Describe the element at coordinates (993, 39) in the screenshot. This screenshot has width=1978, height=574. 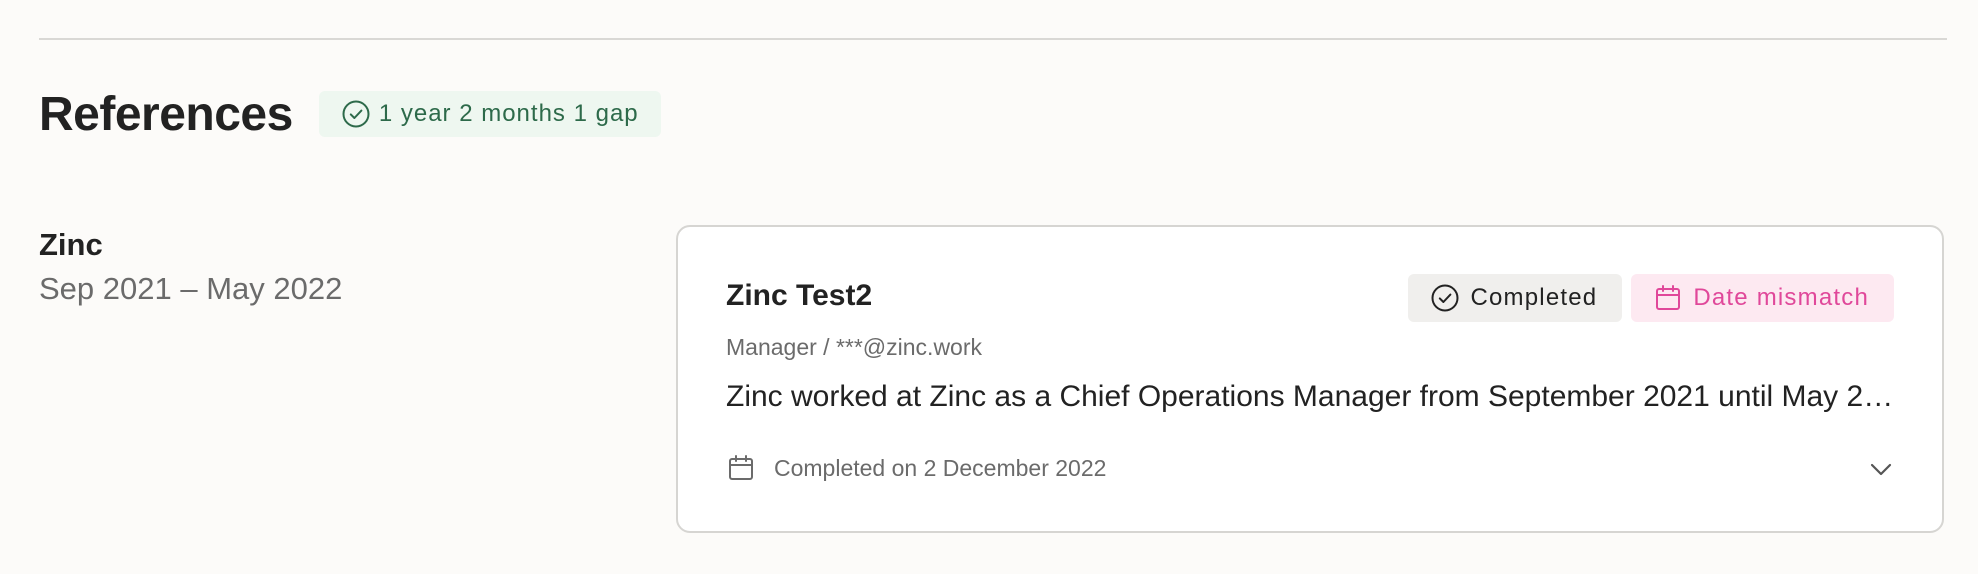
I see `section-divider` at that location.